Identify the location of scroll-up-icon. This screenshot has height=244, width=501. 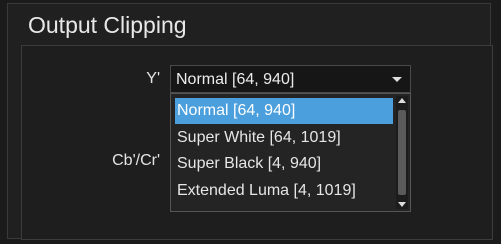
(402, 100).